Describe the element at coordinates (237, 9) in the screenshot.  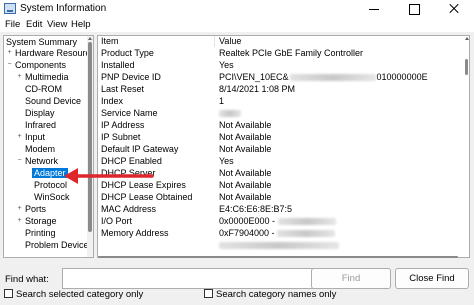
I see `title-bar: System Information` at that location.